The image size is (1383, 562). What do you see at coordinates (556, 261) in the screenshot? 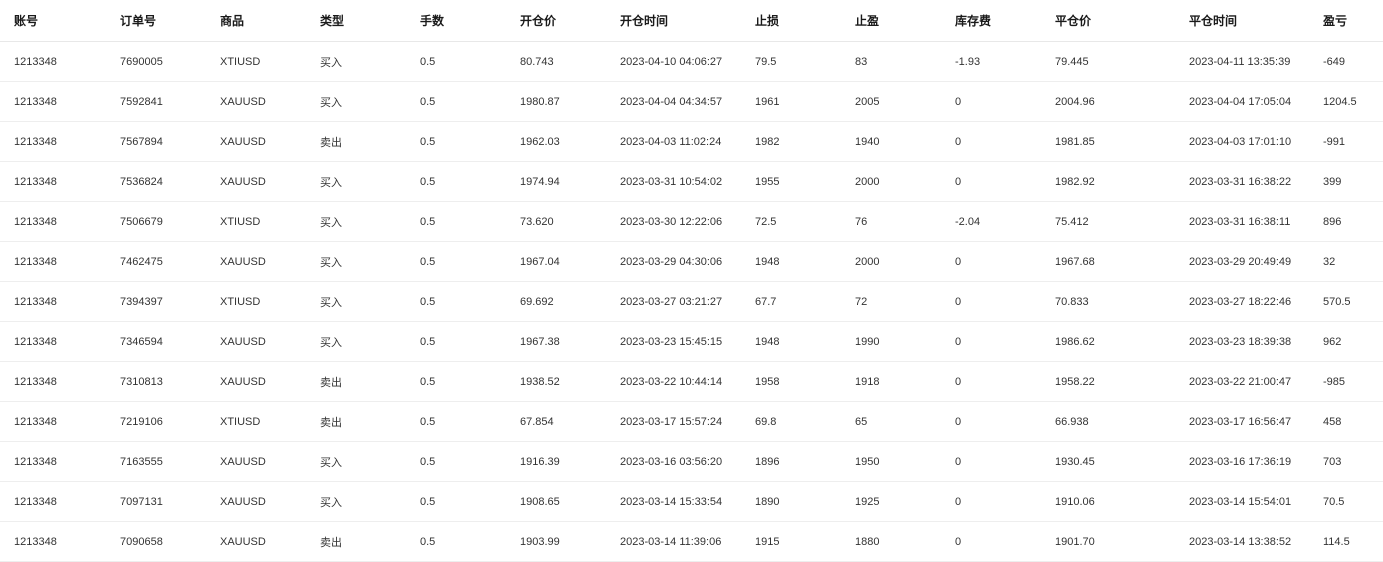
I see `open-price-cell: 1967.04` at bounding box center [556, 261].